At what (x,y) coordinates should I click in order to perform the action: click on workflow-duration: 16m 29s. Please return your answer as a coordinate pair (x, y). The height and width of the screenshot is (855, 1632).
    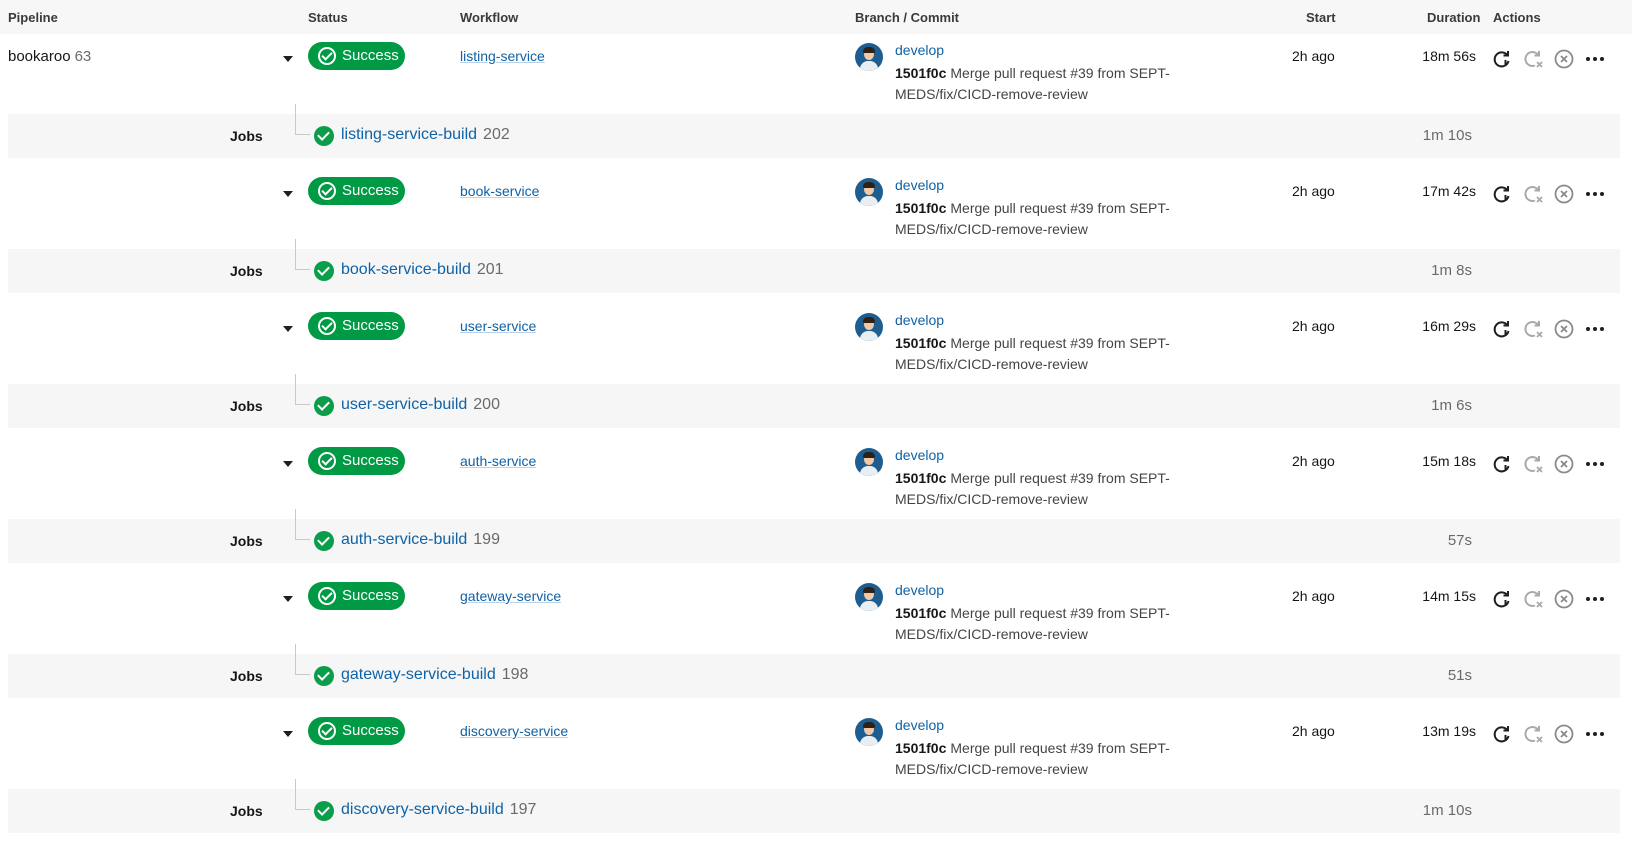
    Looking at the image, I should click on (1449, 326).